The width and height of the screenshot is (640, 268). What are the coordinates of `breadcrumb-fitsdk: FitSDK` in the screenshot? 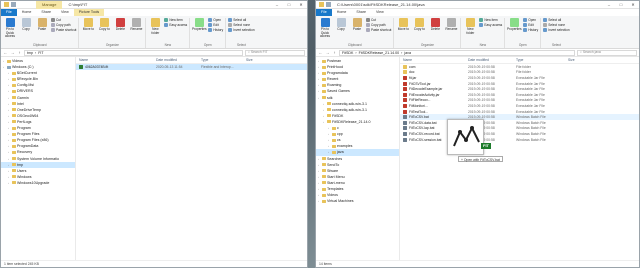 It's located at (347, 53).